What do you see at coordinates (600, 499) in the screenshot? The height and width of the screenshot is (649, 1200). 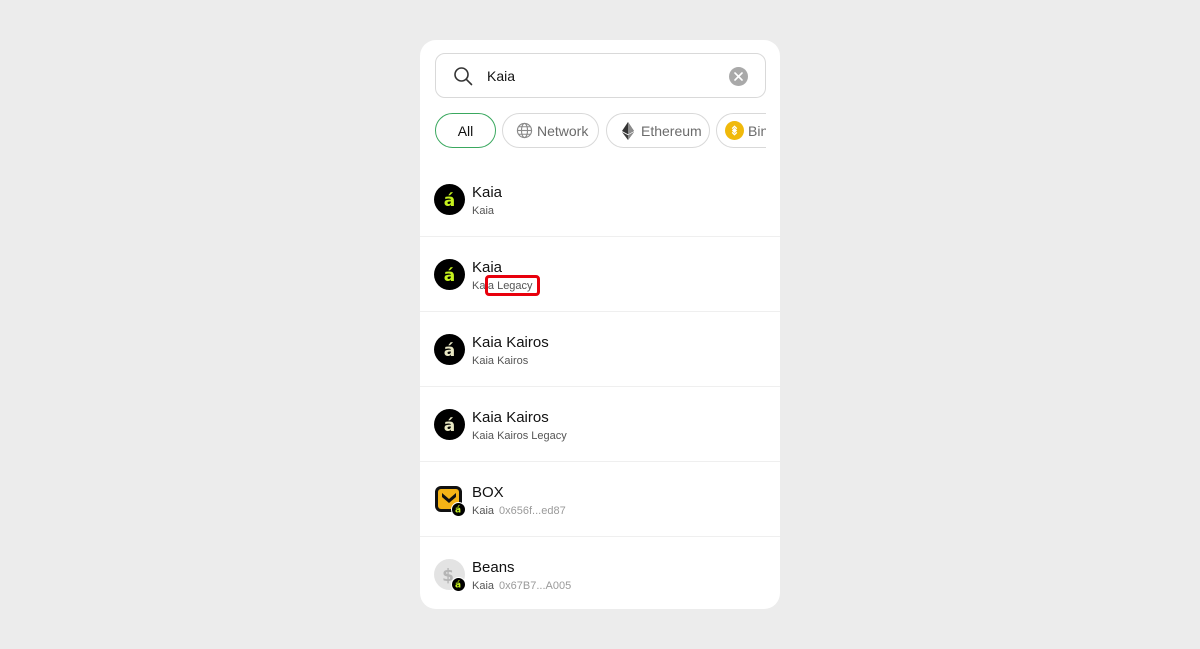 I see `token-row: á BOX Kaia 0x656f...ed87` at bounding box center [600, 499].